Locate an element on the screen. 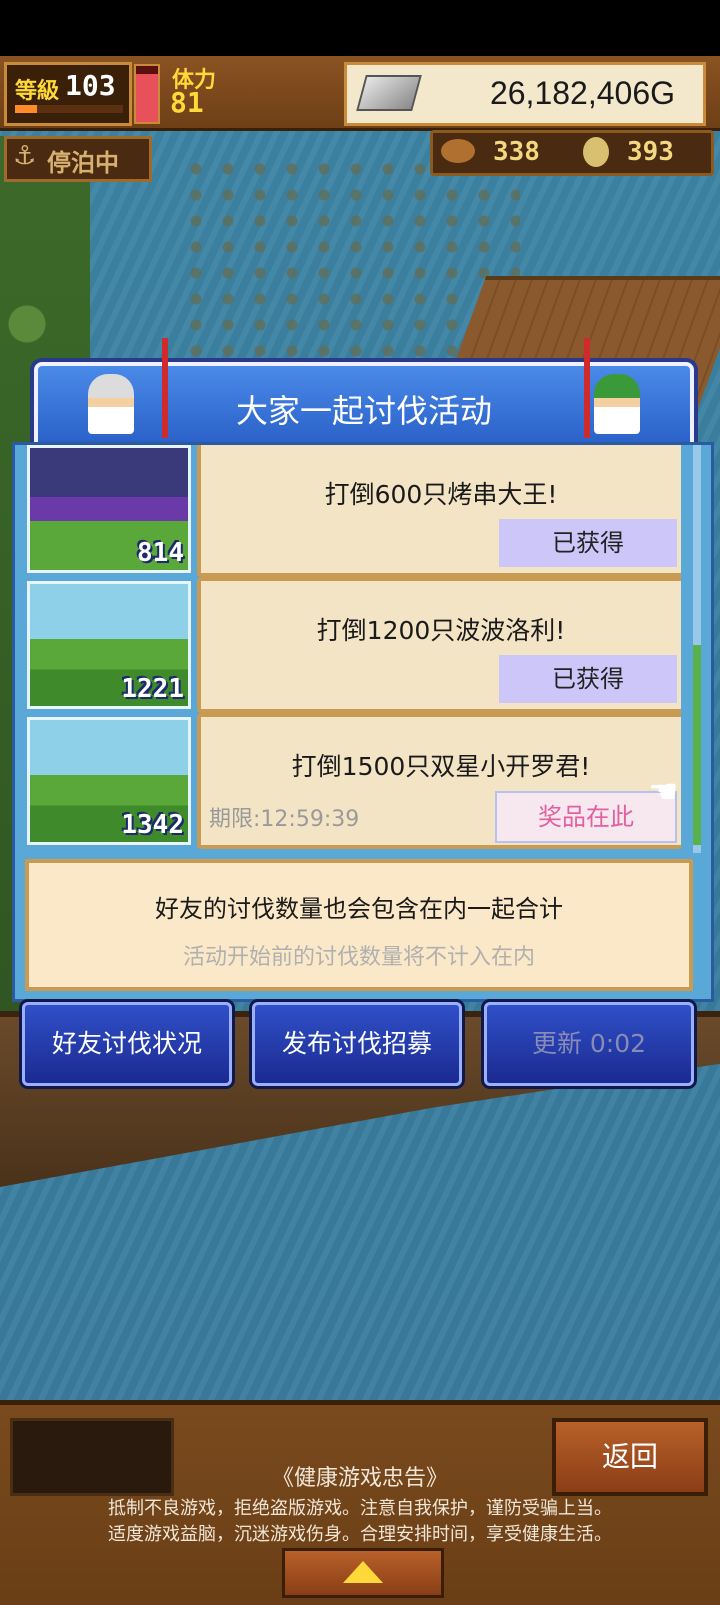 This screenshot has width=720, height=1605. mission-thumbnail: 1342 is located at coordinates (109, 781).